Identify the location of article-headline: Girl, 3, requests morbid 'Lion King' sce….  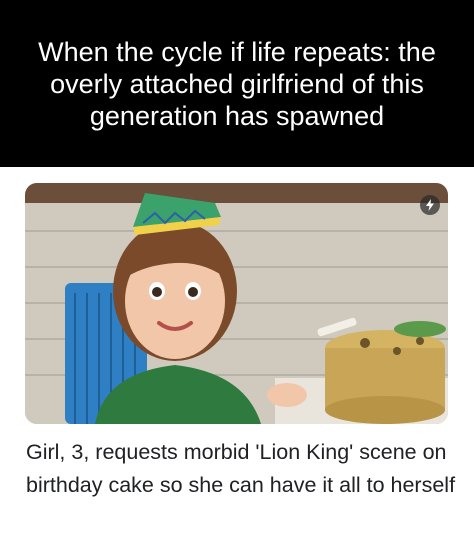
(241, 469).